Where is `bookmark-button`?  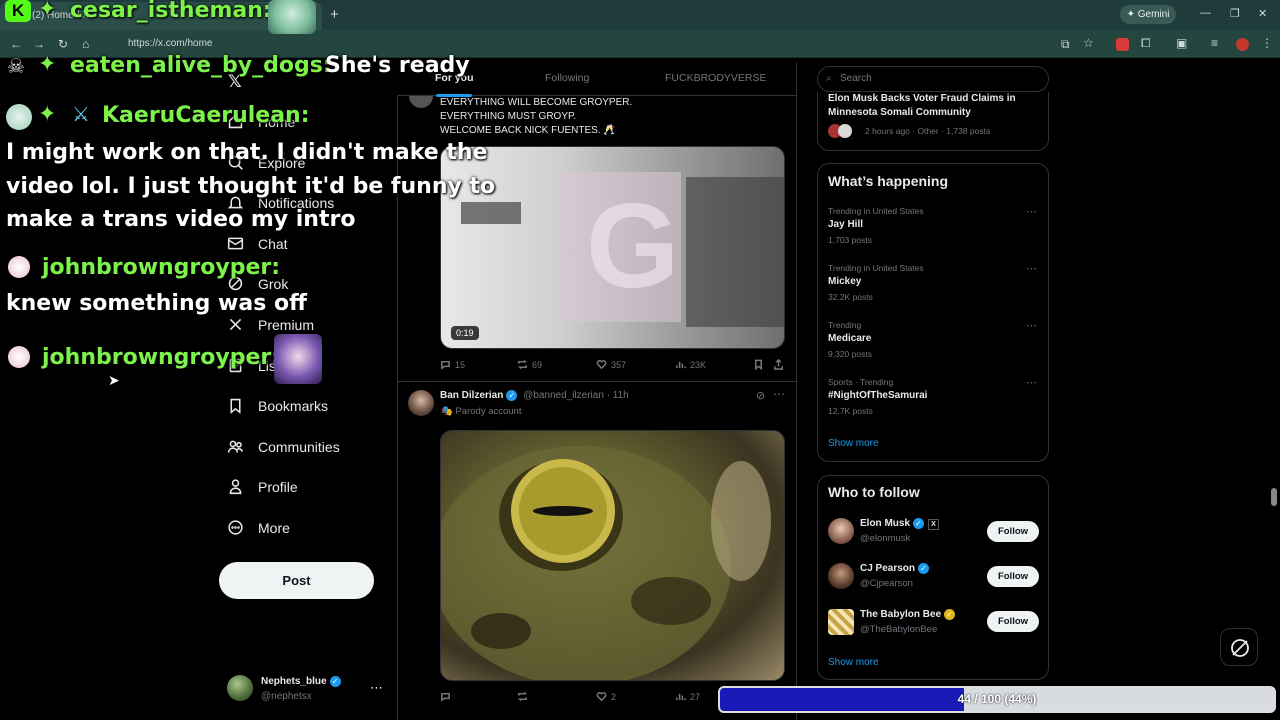
bookmark-button is located at coordinates (758, 364).